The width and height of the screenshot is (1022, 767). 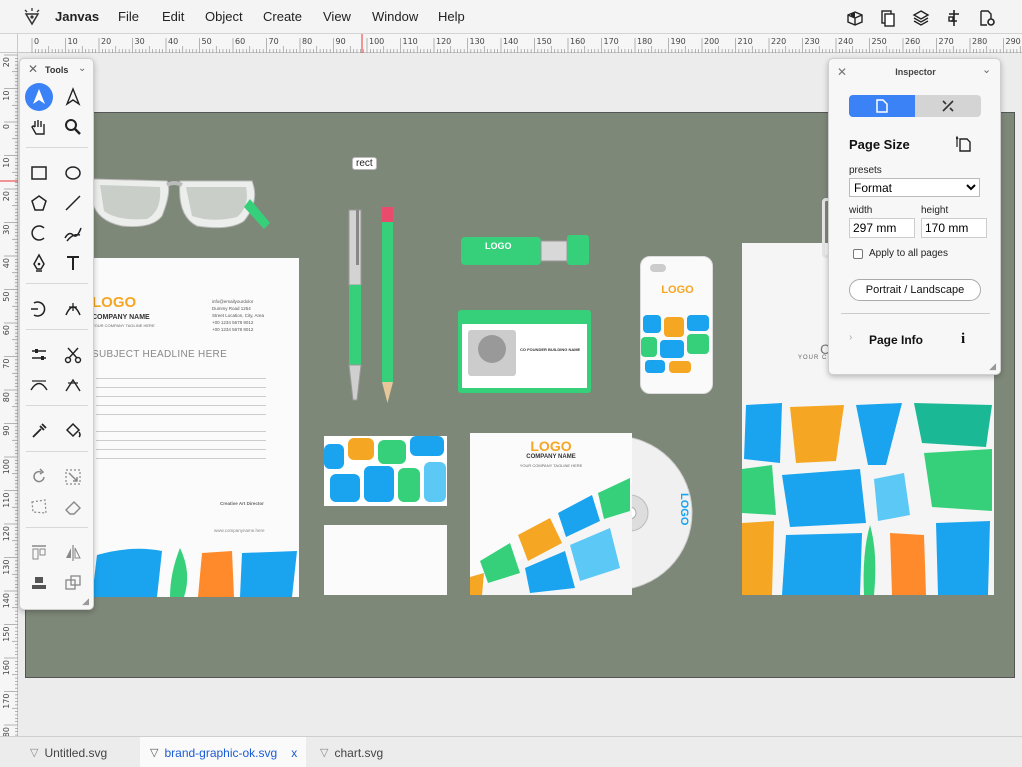 I want to click on document-settings-icon, so click(x=987, y=18).